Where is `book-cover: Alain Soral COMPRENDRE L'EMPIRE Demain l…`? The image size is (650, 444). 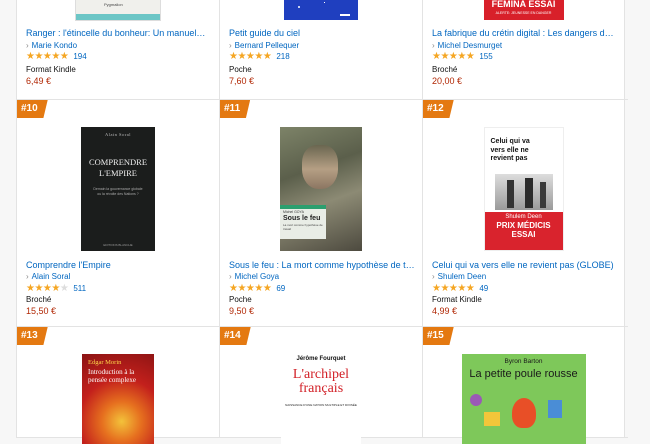 book-cover: Alain Soral COMPRENDRE L'EMPIRE Demain l… is located at coordinates (118, 189).